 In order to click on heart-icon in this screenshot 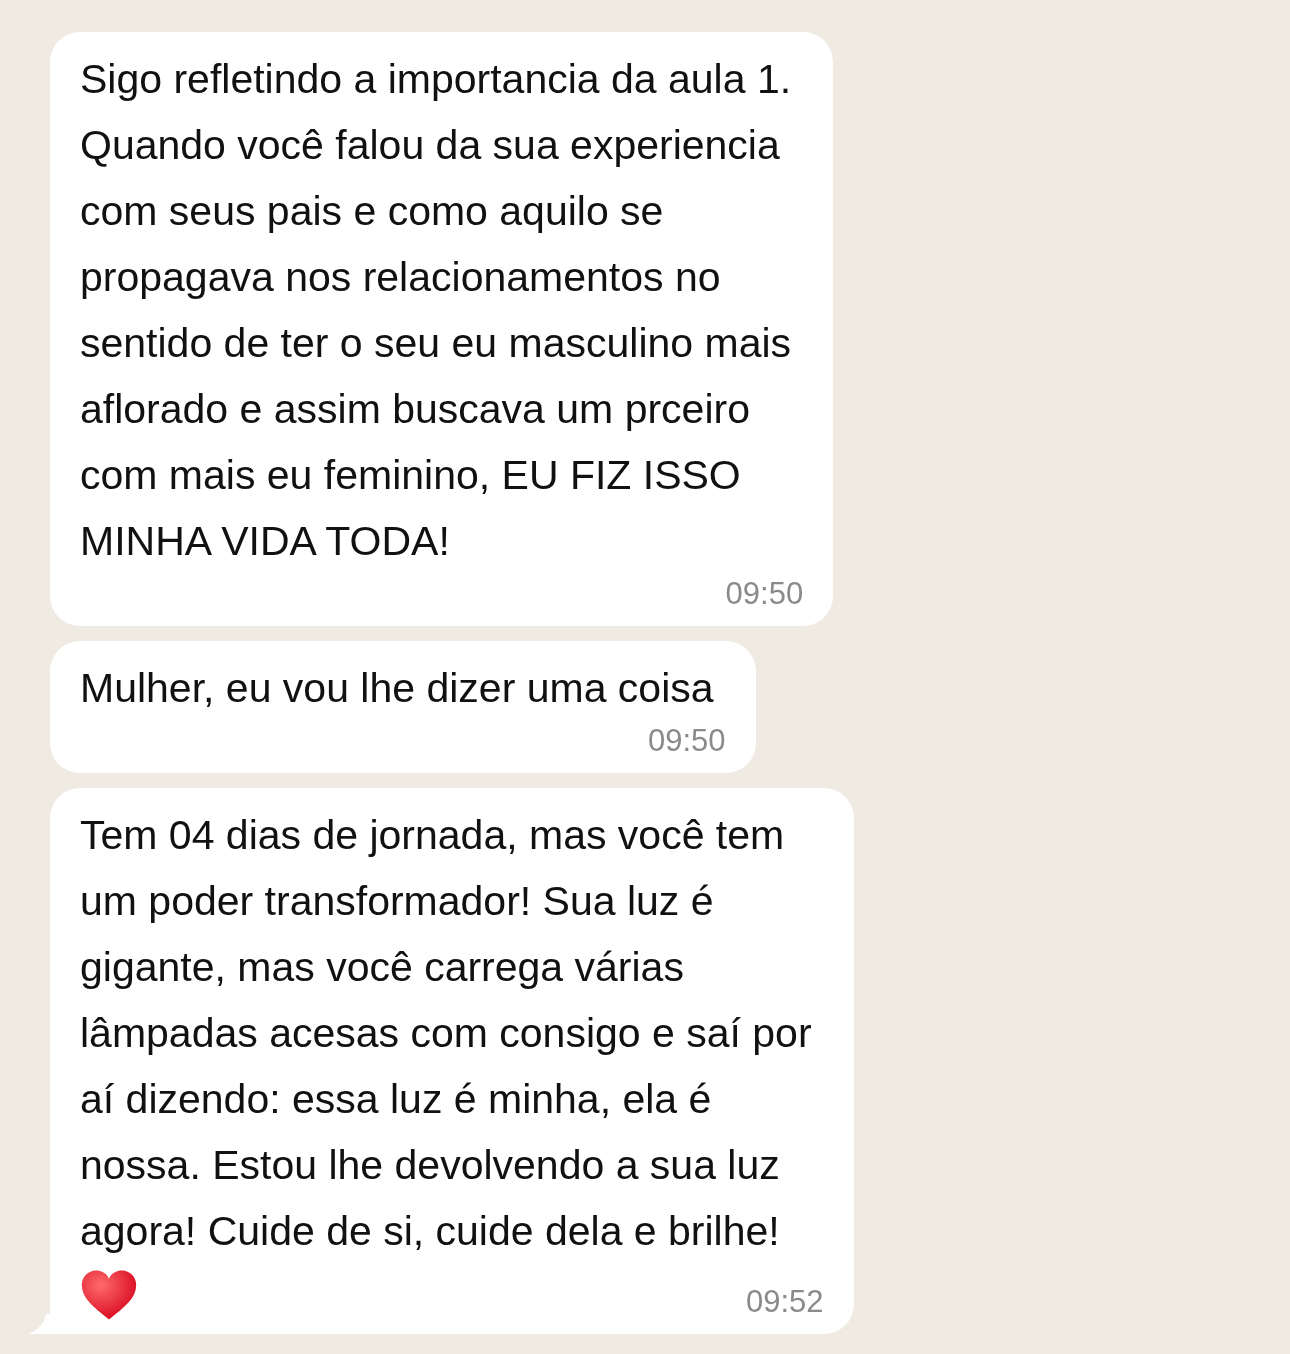, I will do `click(109, 1295)`.